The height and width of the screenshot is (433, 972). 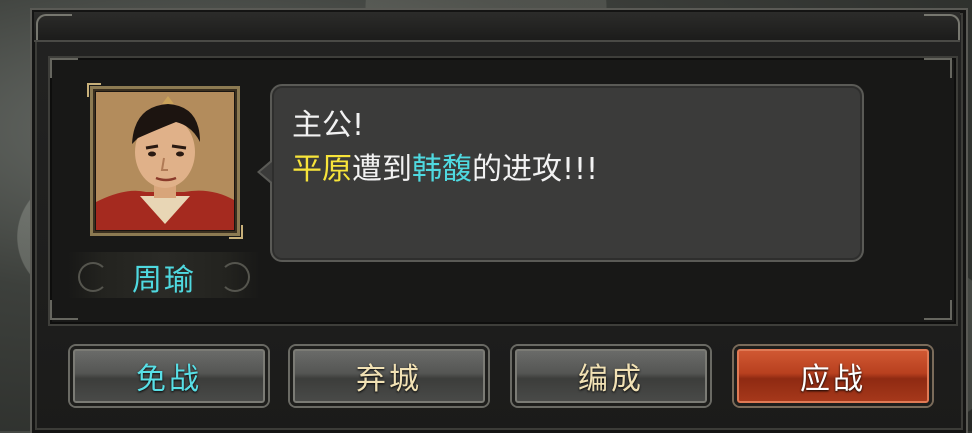 What do you see at coordinates (497, 27) in the screenshot?
I see `dialog-header-band` at bounding box center [497, 27].